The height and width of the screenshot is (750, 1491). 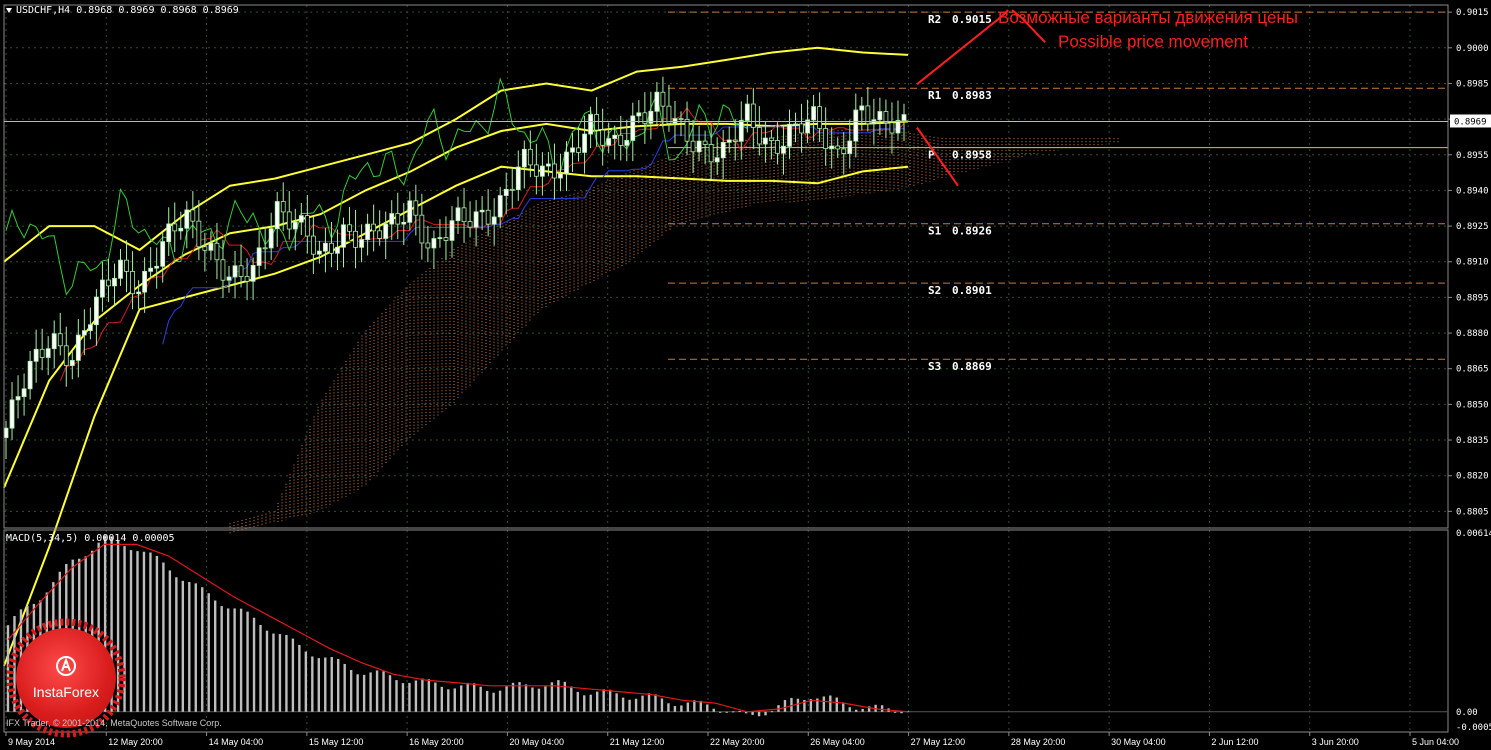 What do you see at coordinates (972, 290) in the screenshot?
I see `pivot-label-value: 0.8901` at bounding box center [972, 290].